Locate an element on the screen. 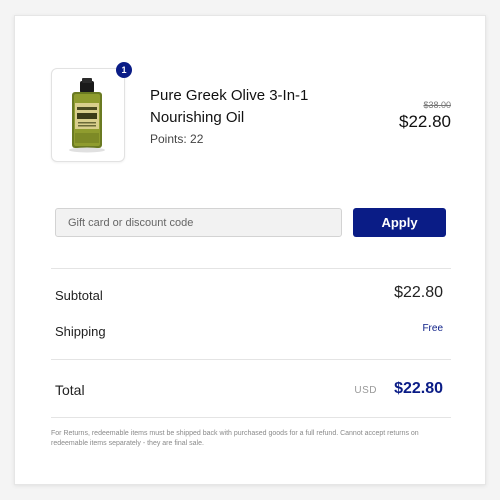  apply-button: Apply is located at coordinates (399, 222).